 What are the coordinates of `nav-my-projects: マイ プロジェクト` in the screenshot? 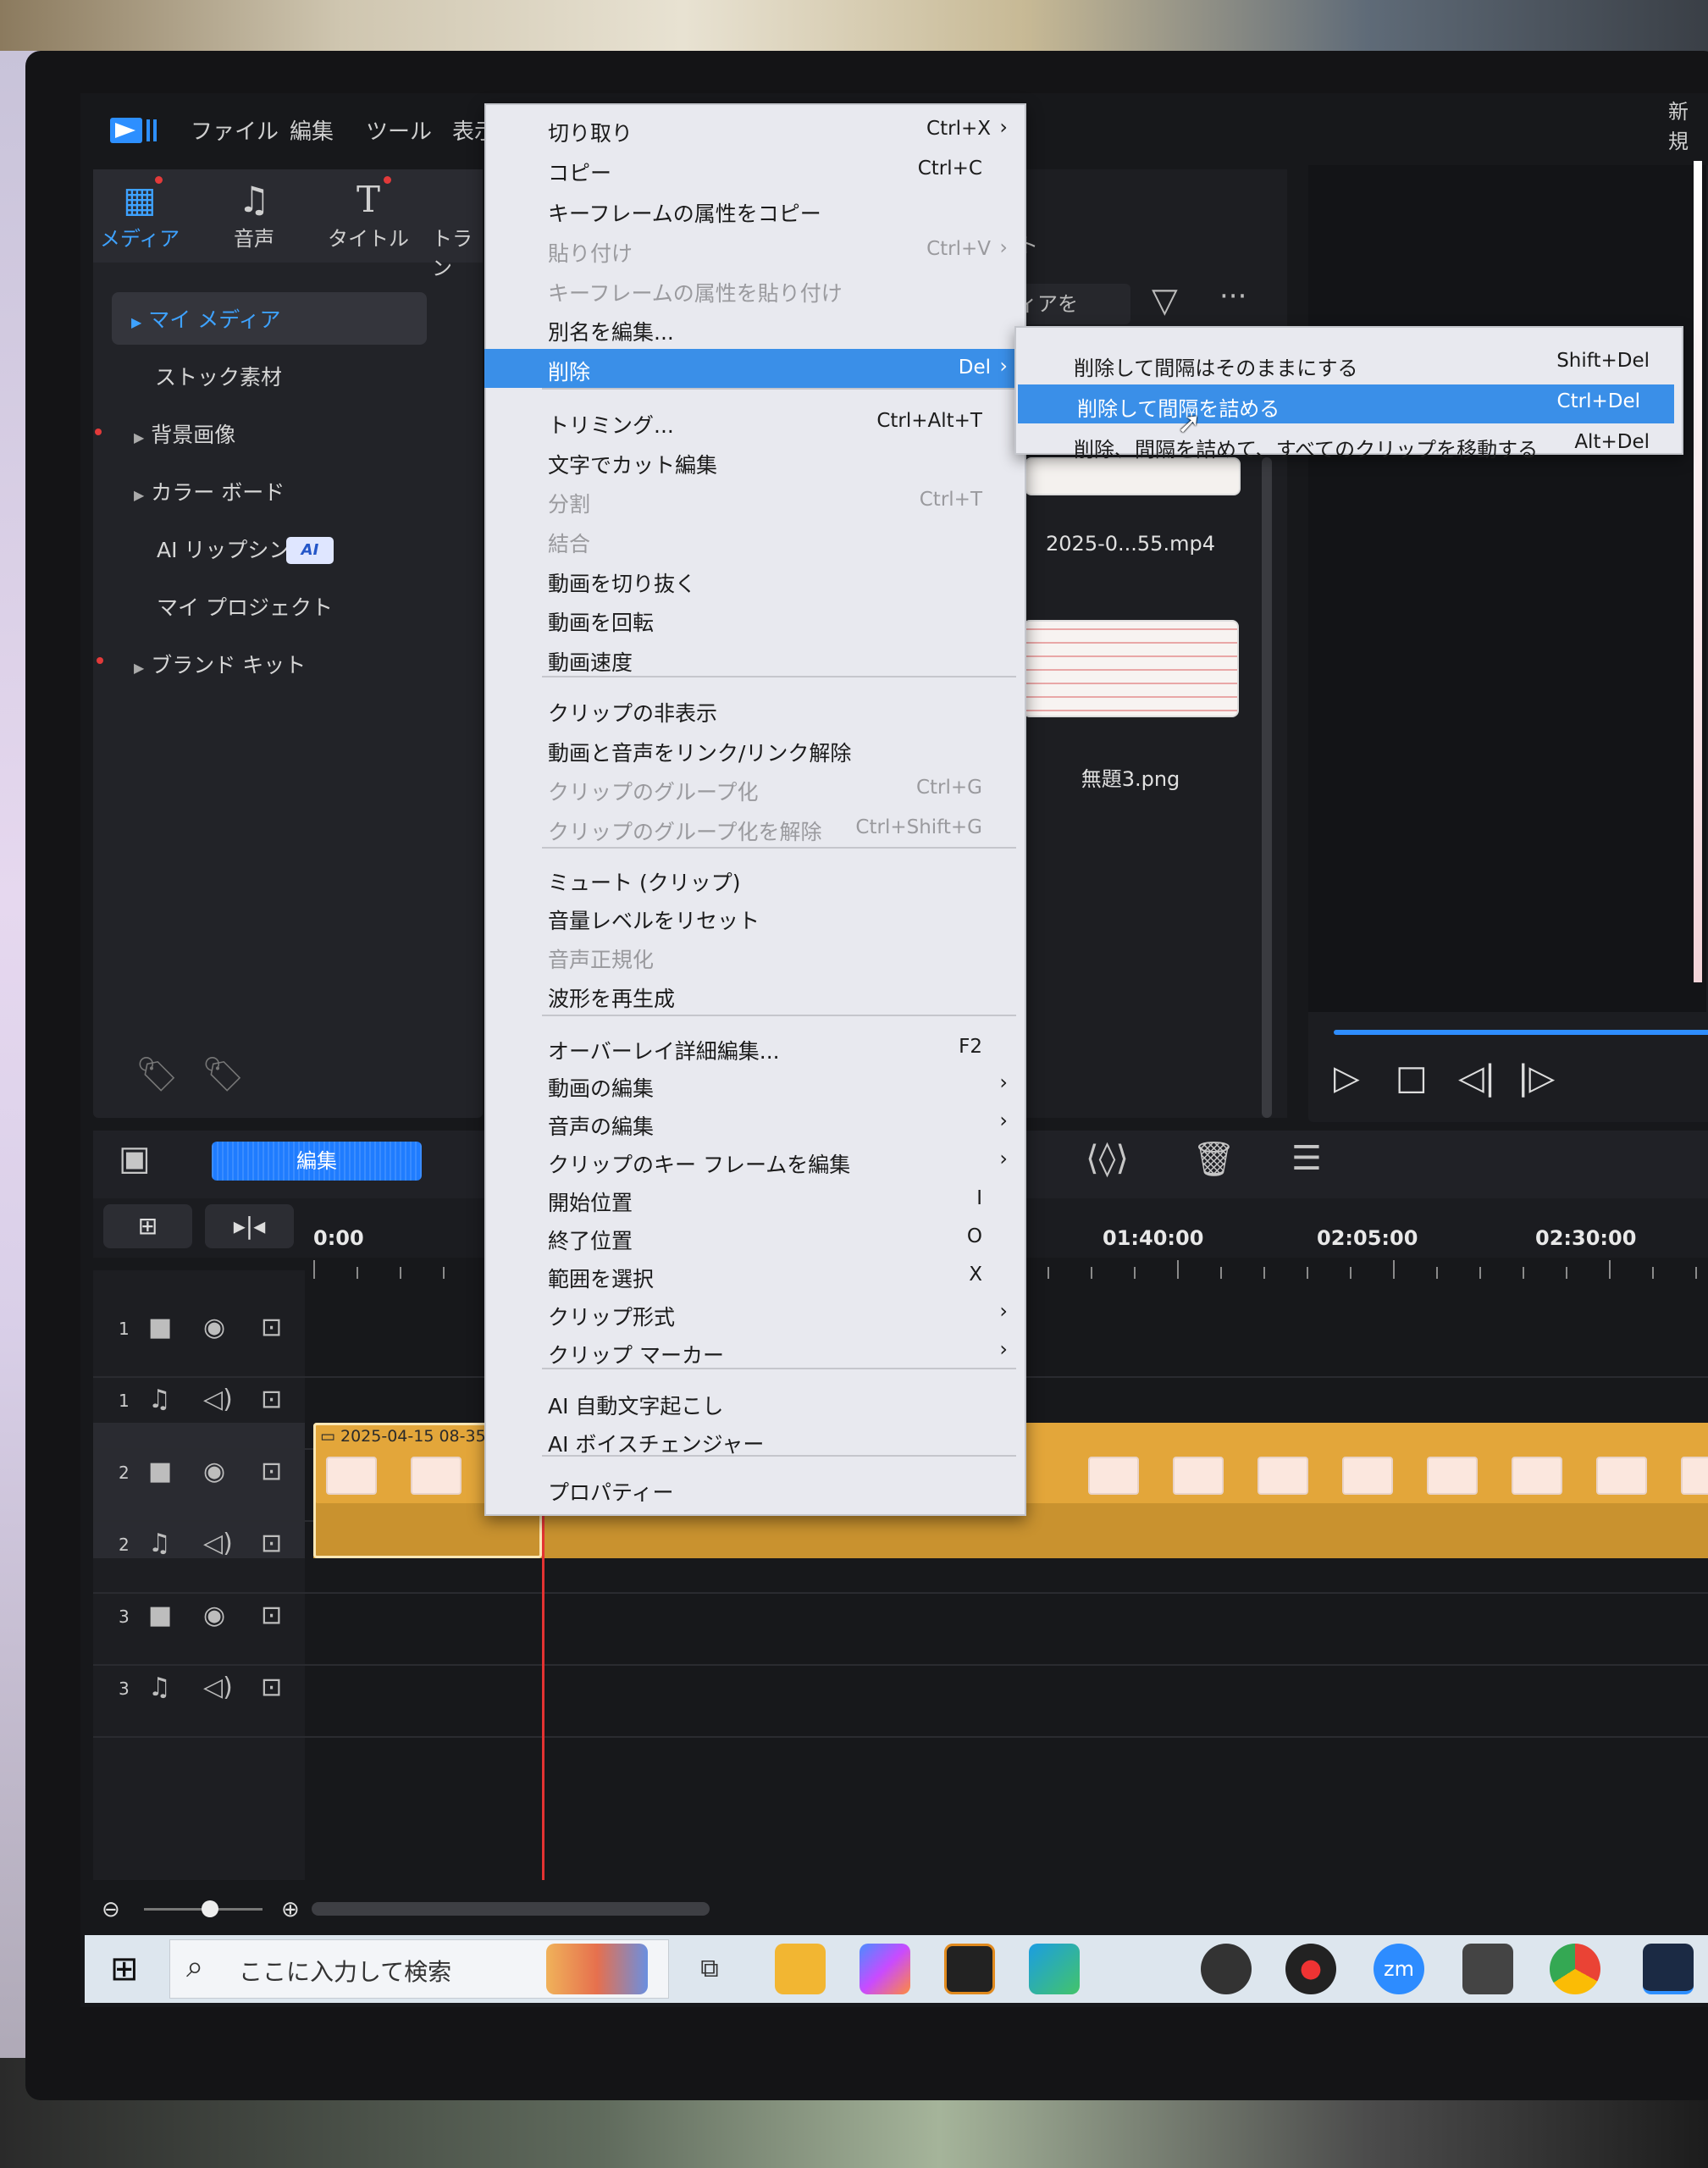 It's located at (245, 606).